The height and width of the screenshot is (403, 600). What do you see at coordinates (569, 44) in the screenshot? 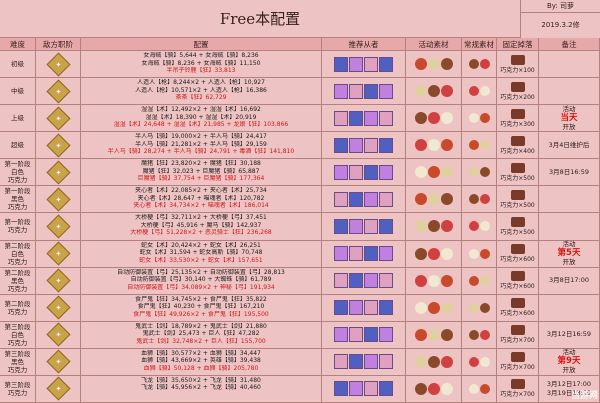
I see `column-header: 备注` at bounding box center [569, 44].